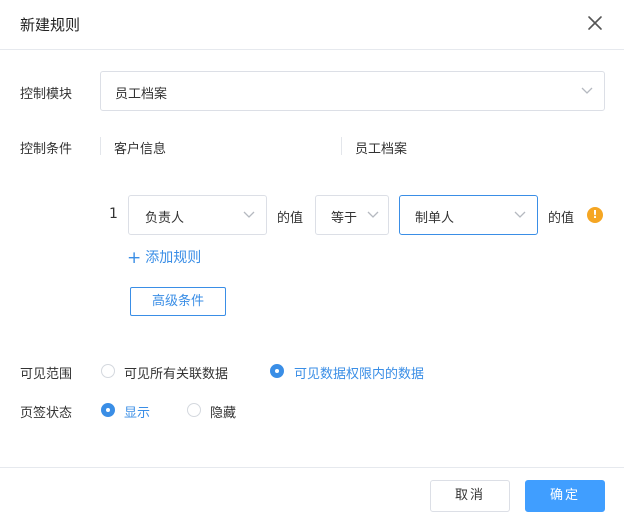 This screenshot has width=624, height=521. What do you see at coordinates (595, 215) in the screenshot?
I see `warning-icon: !` at bounding box center [595, 215].